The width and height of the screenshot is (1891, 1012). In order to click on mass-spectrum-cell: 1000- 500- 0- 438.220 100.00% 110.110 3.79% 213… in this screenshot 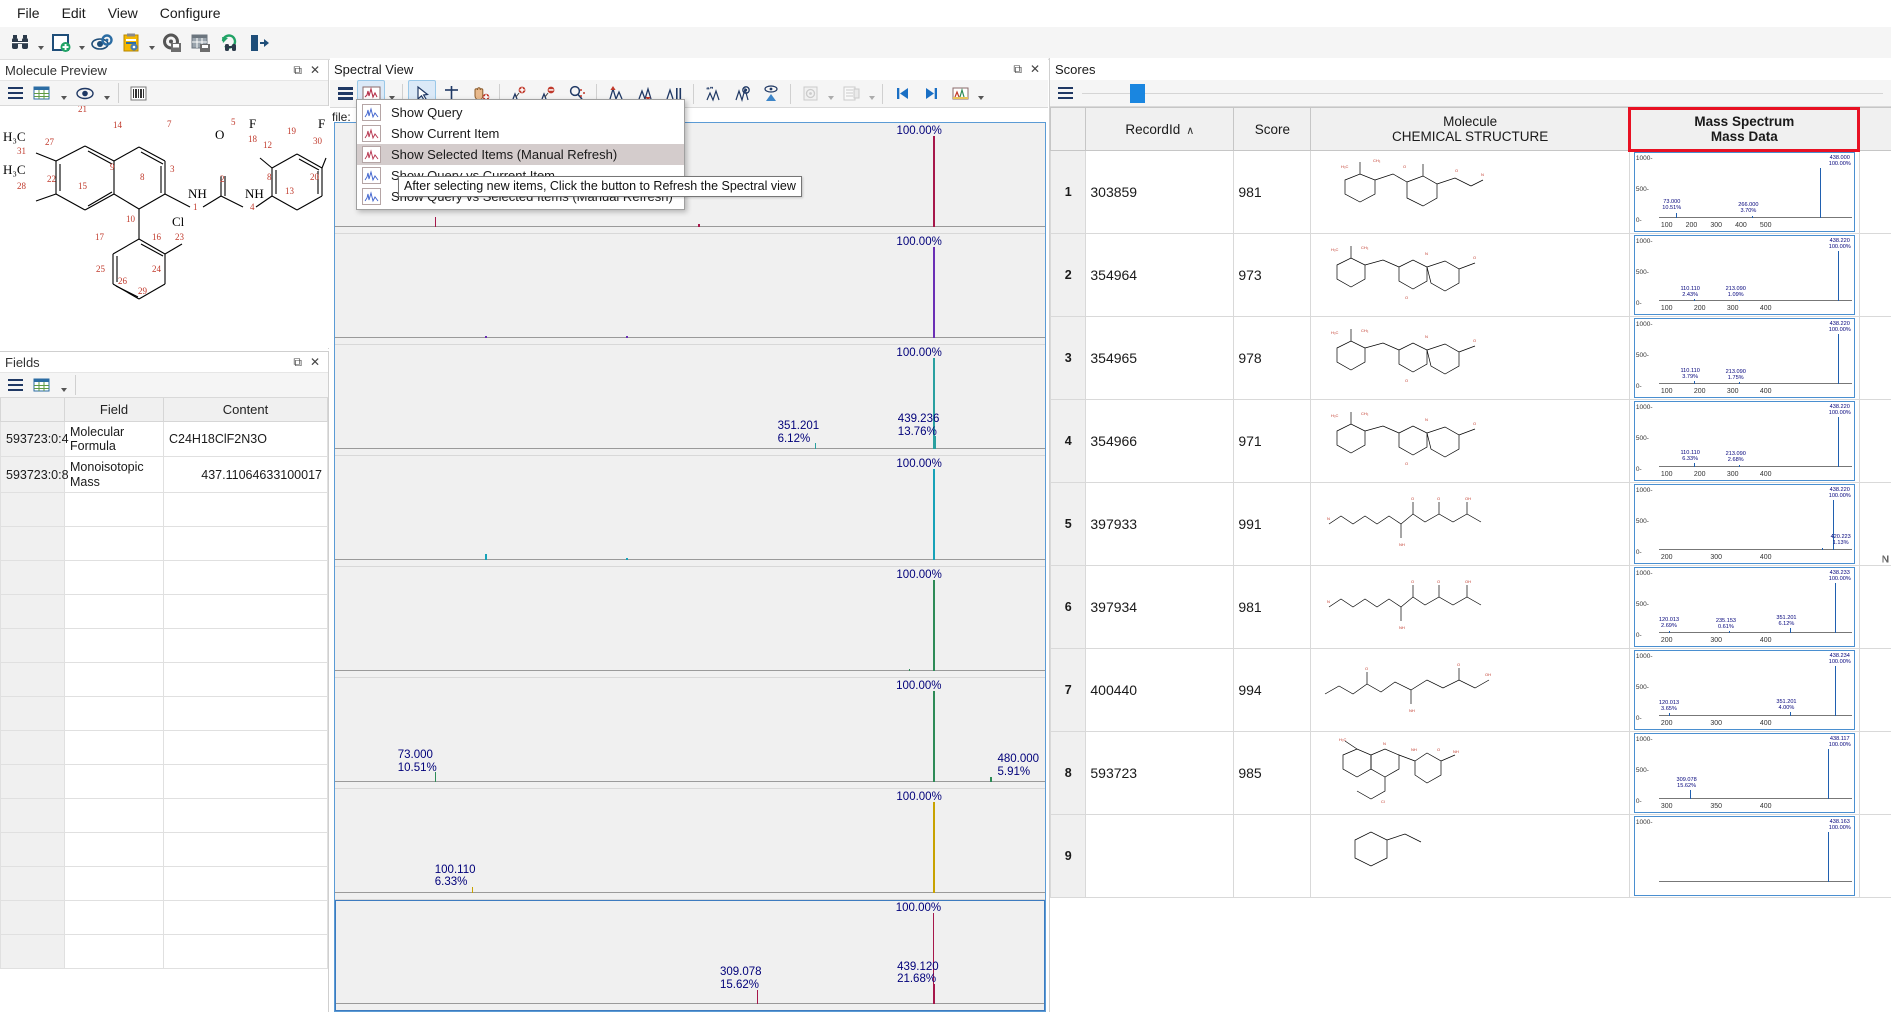, I will do `click(1744, 358)`.